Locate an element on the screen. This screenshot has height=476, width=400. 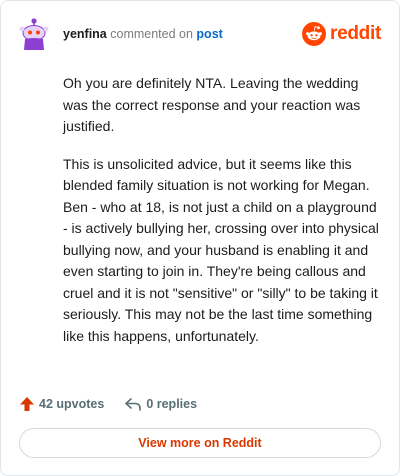
snoo-avatar-icon is located at coordinates (34, 34).